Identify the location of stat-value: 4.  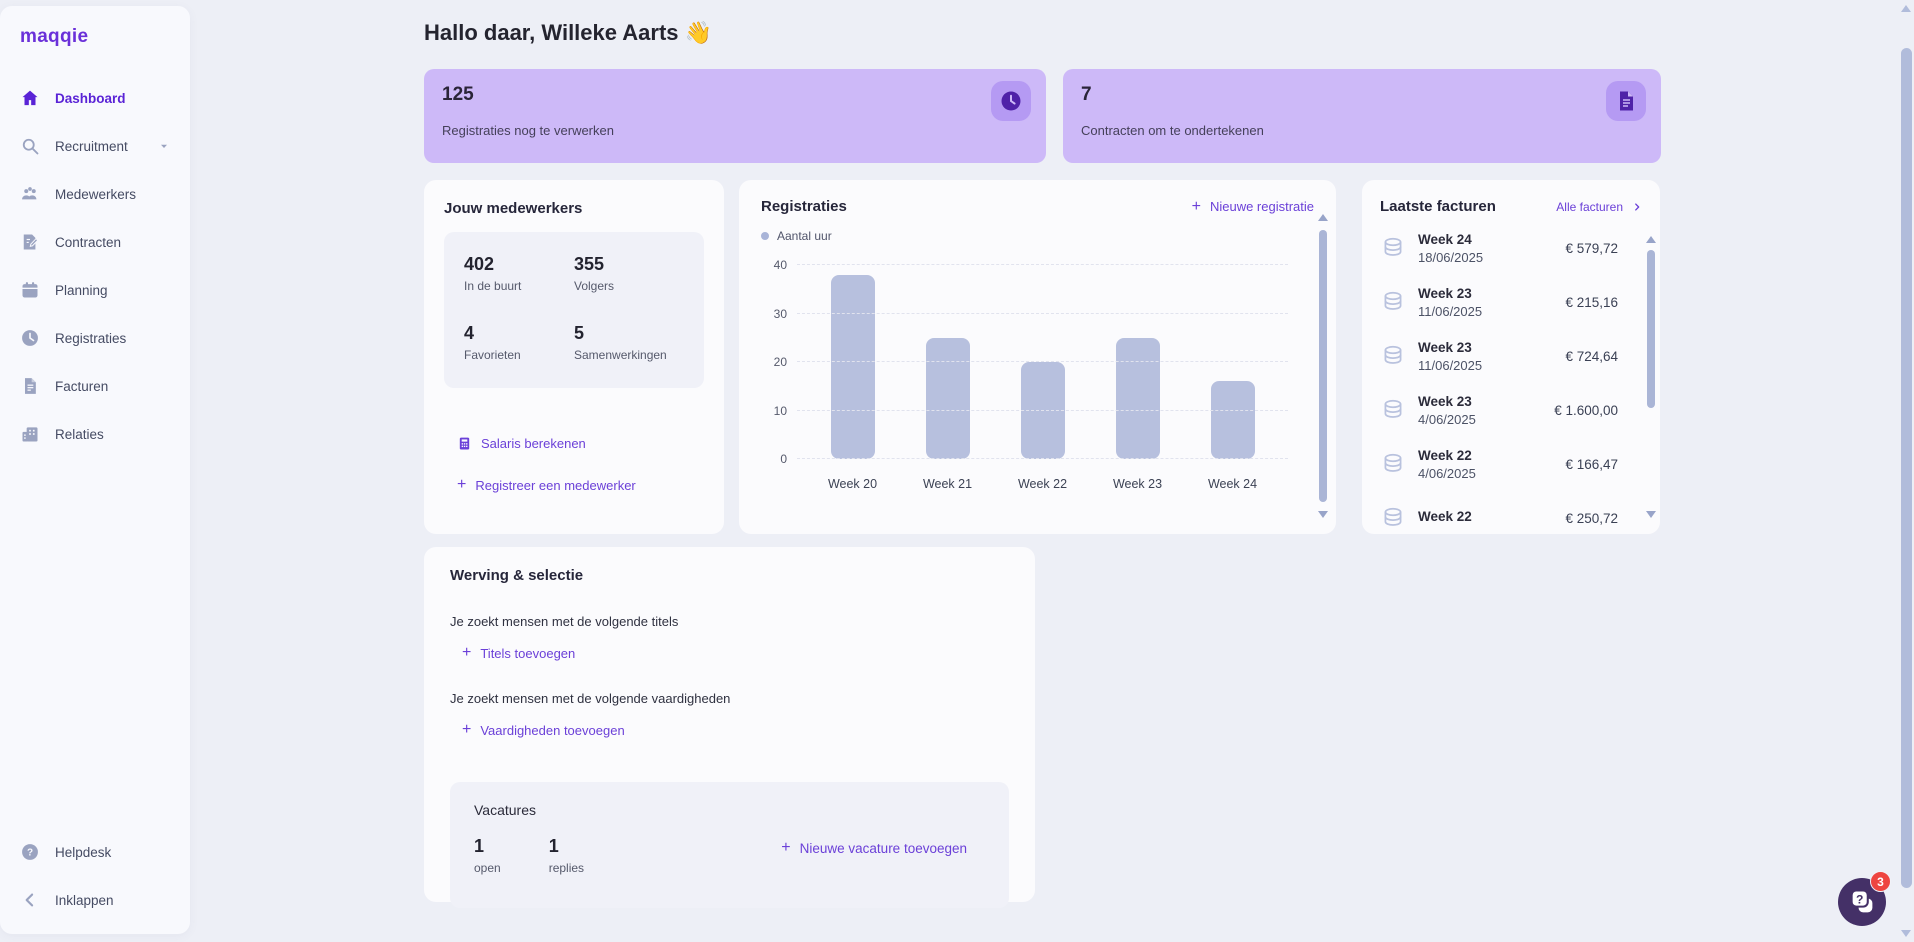
(469, 333).